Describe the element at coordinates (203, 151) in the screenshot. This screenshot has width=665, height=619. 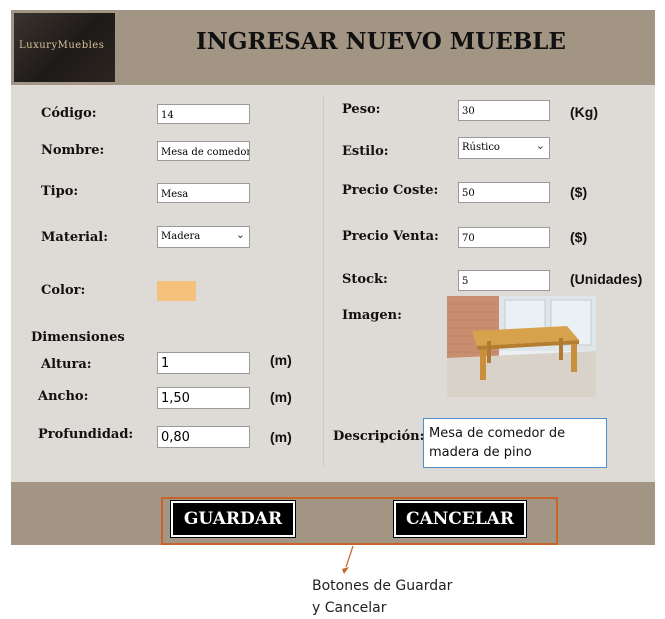
I see `nombre-input: Mesa de comedor` at that location.